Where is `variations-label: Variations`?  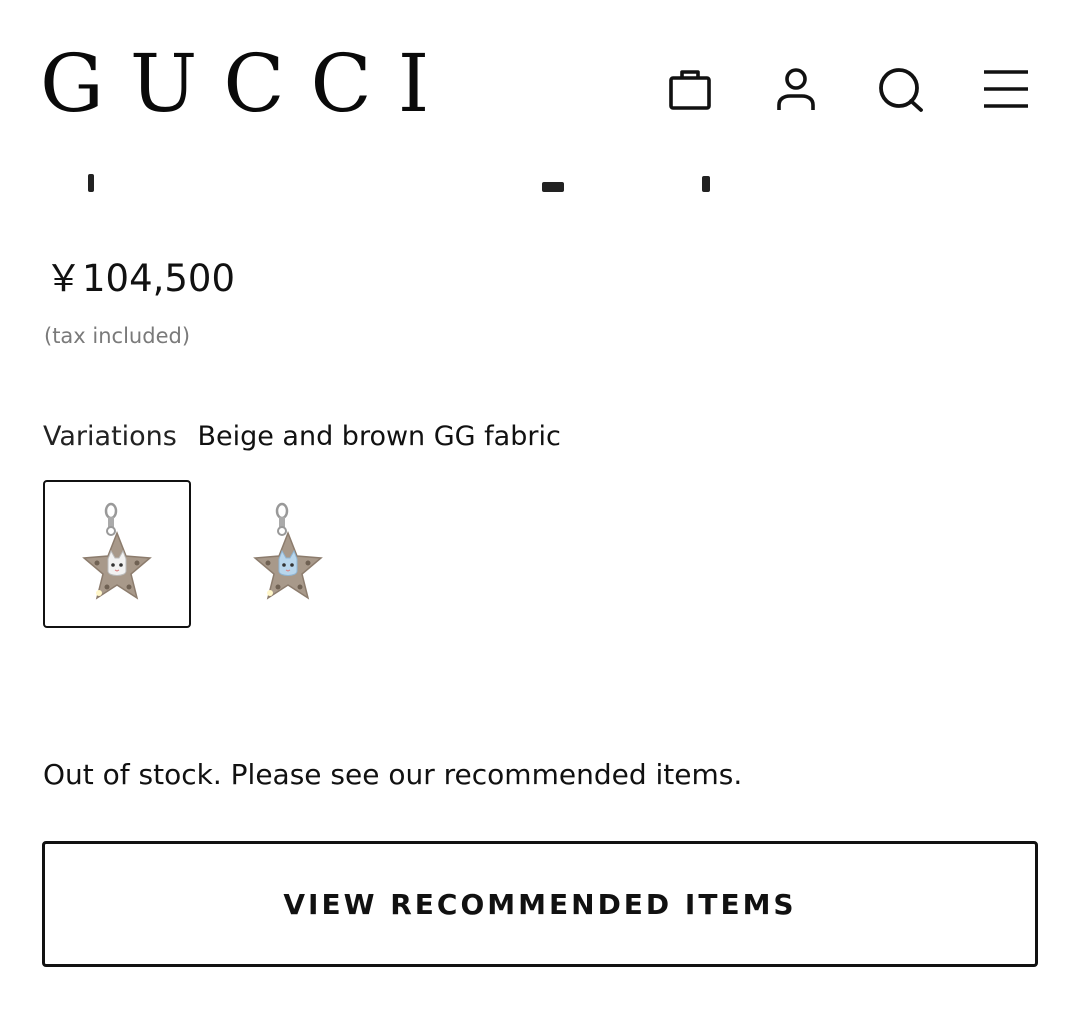
variations-label: Variations is located at coordinates (110, 436).